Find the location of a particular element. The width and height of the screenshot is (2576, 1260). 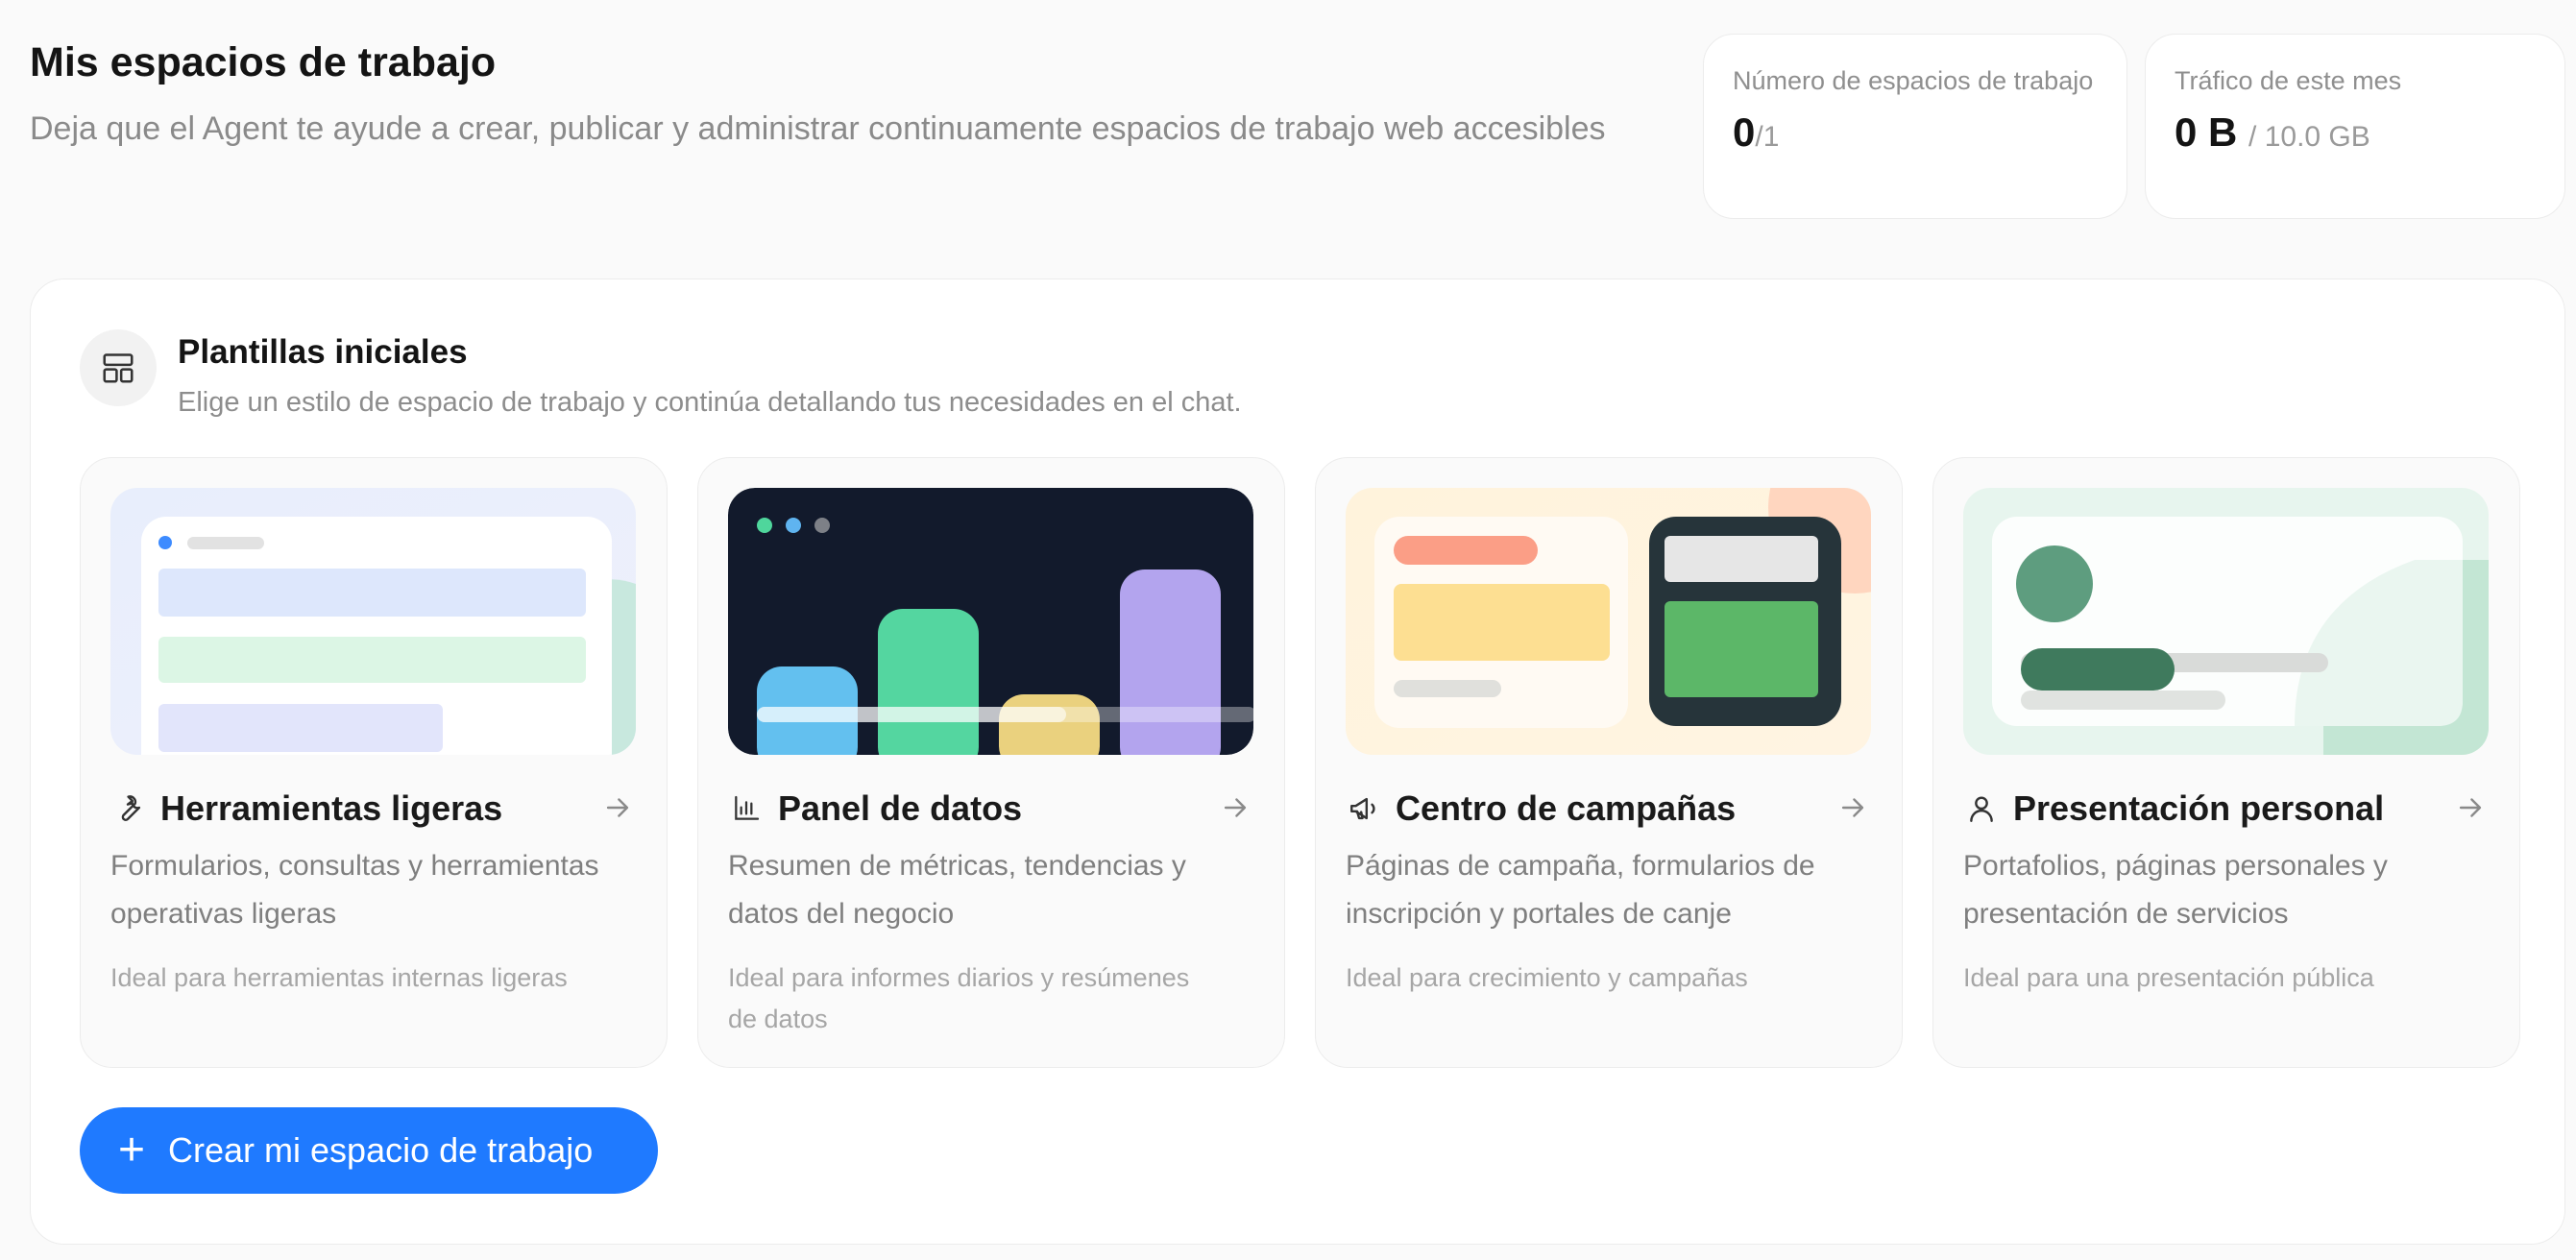

workspace-count-number: 0 is located at coordinates (1745, 132).